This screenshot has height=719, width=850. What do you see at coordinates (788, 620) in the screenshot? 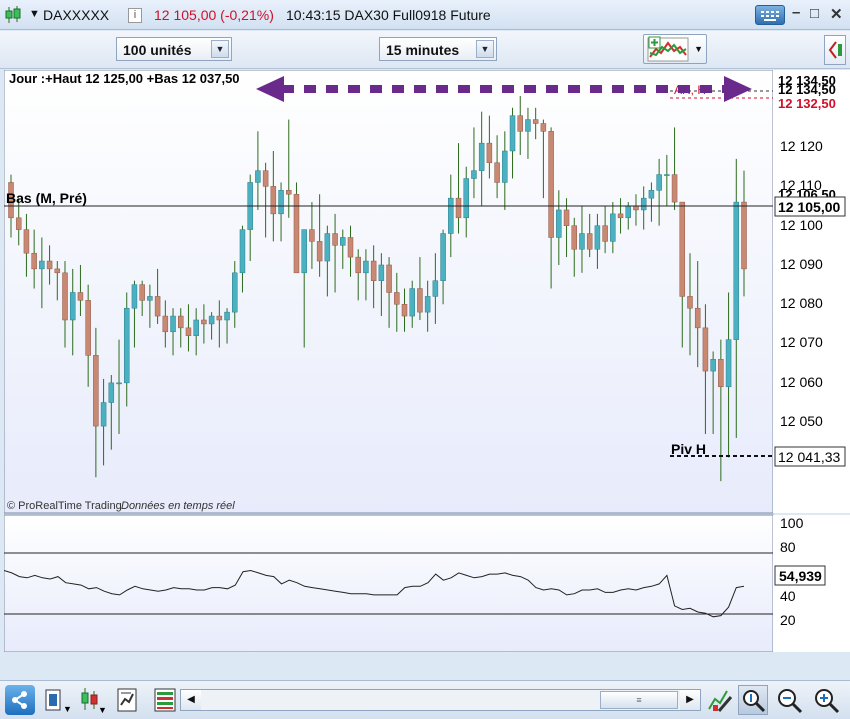
I see `rsi-tick: 20` at bounding box center [788, 620].